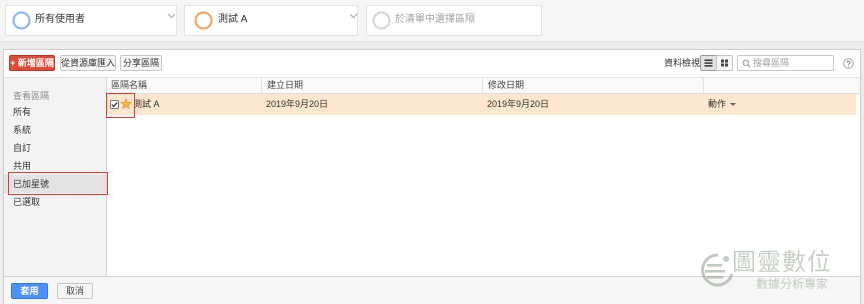  What do you see at coordinates (60, 19) in the screenshot?
I see `segment-label: 所有使用者` at bounding box center [60, 19].